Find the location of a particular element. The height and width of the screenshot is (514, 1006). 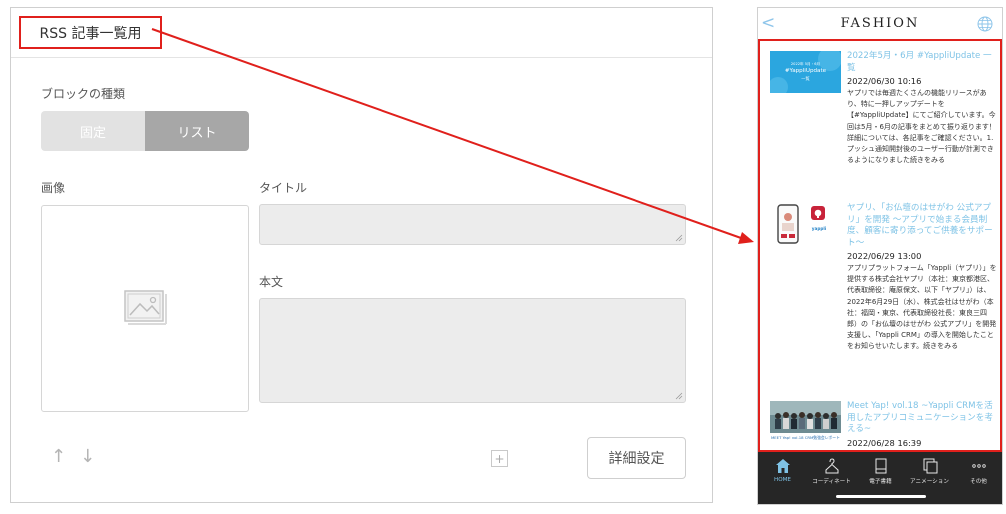

thumbnail-hashtag: #YappliUpdate is located at coordinates (805, 71).